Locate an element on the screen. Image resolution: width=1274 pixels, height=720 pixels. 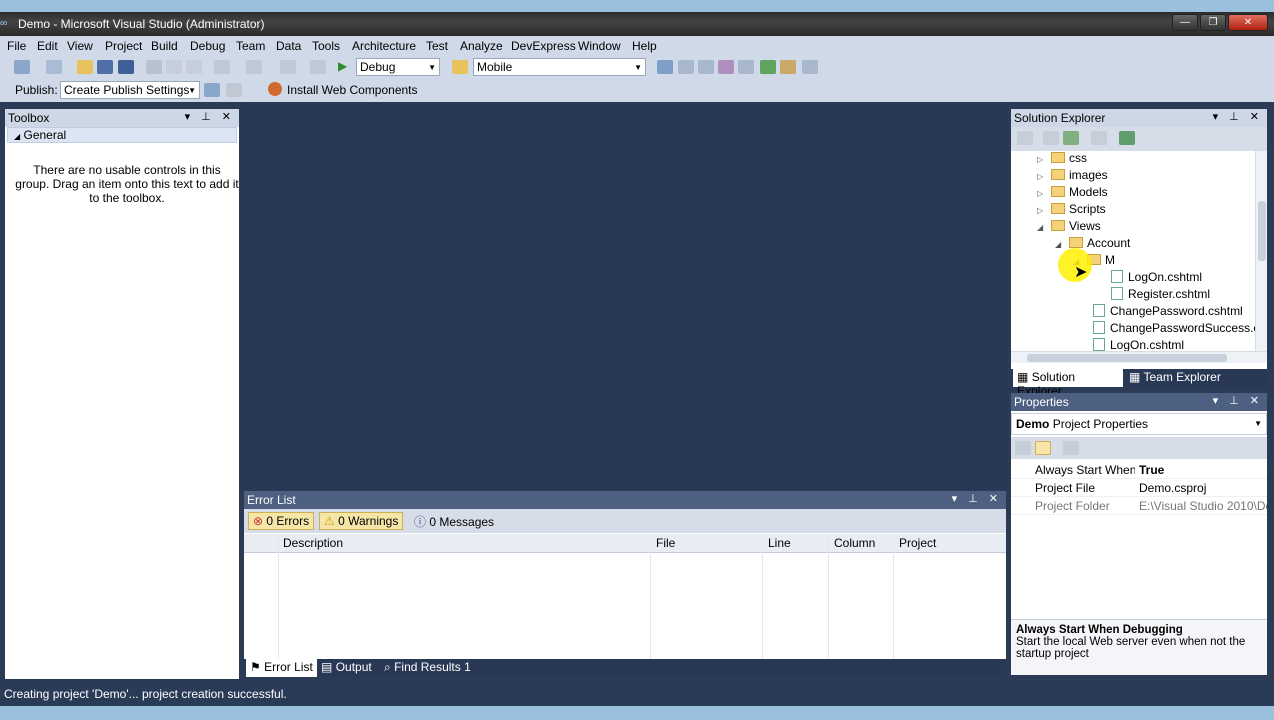
command-window-icon is located at coordinates (810, 67).